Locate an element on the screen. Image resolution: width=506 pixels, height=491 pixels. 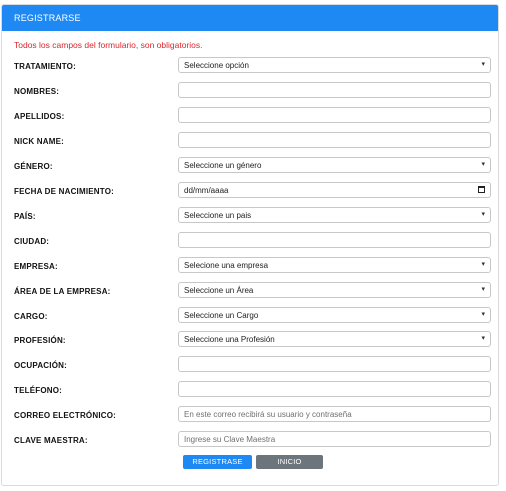
label-telefono: TELÉFONO: is located at coordinates (38, 390).